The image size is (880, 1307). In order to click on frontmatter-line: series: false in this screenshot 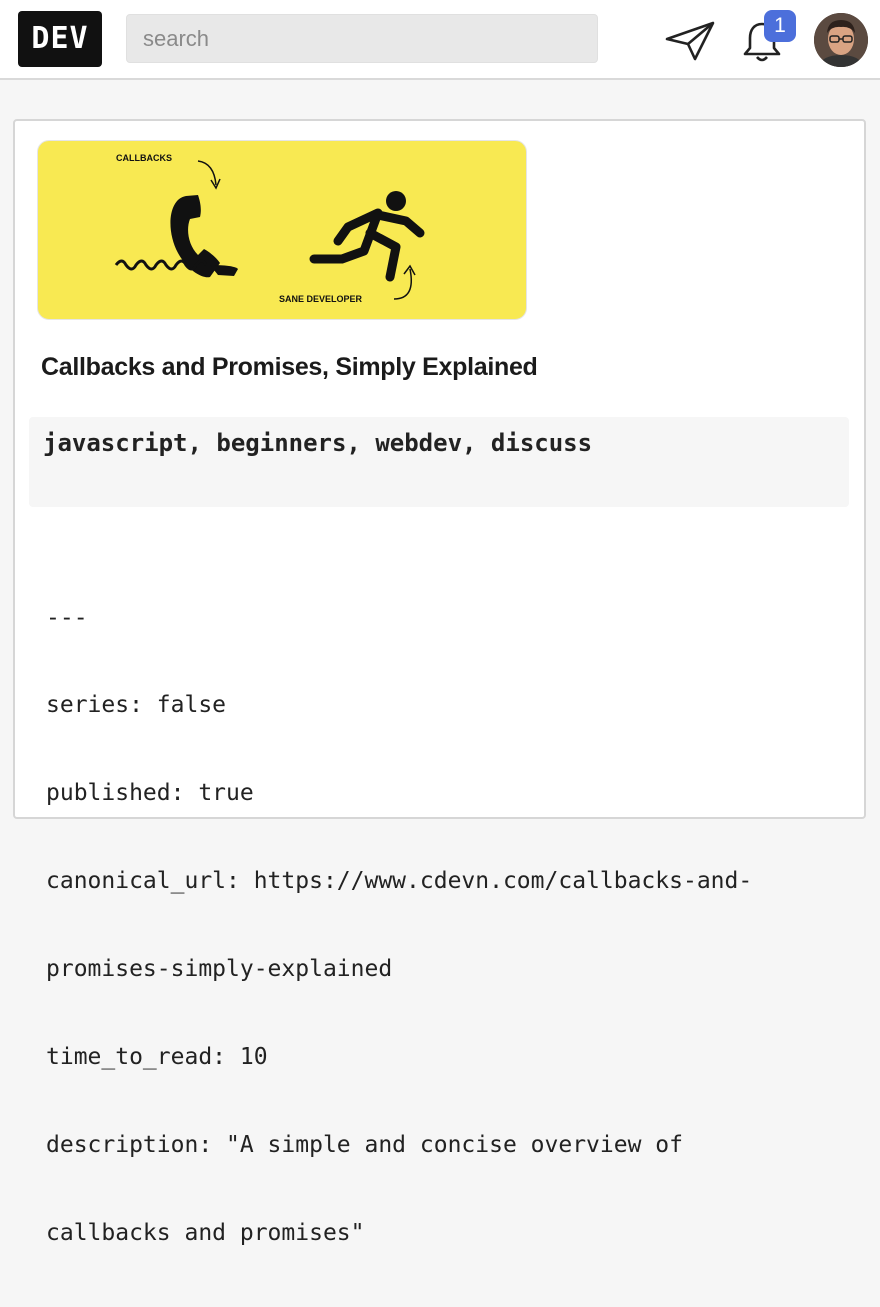, I will do `click(136, 705)`.